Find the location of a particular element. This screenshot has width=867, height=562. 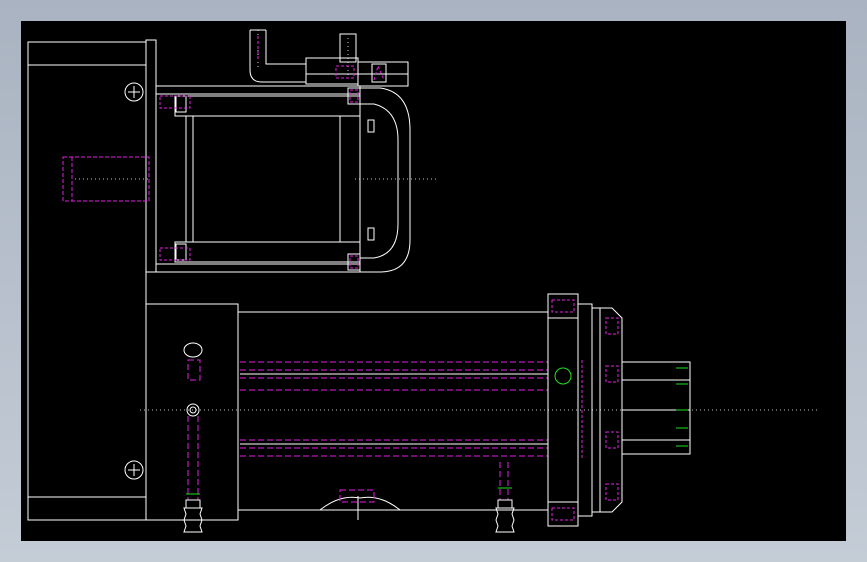

piston-rods is located at coordinates (367, 431).